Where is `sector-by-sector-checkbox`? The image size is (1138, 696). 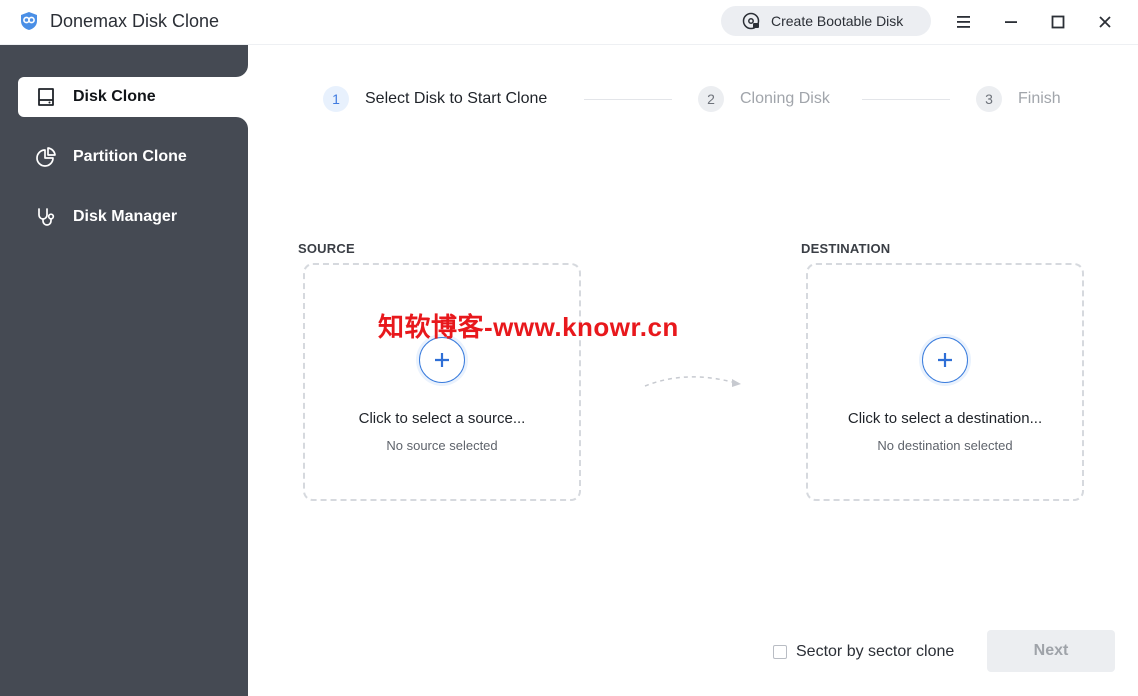
sector-by-sector-checkbox is located at coordinates (780, 652).